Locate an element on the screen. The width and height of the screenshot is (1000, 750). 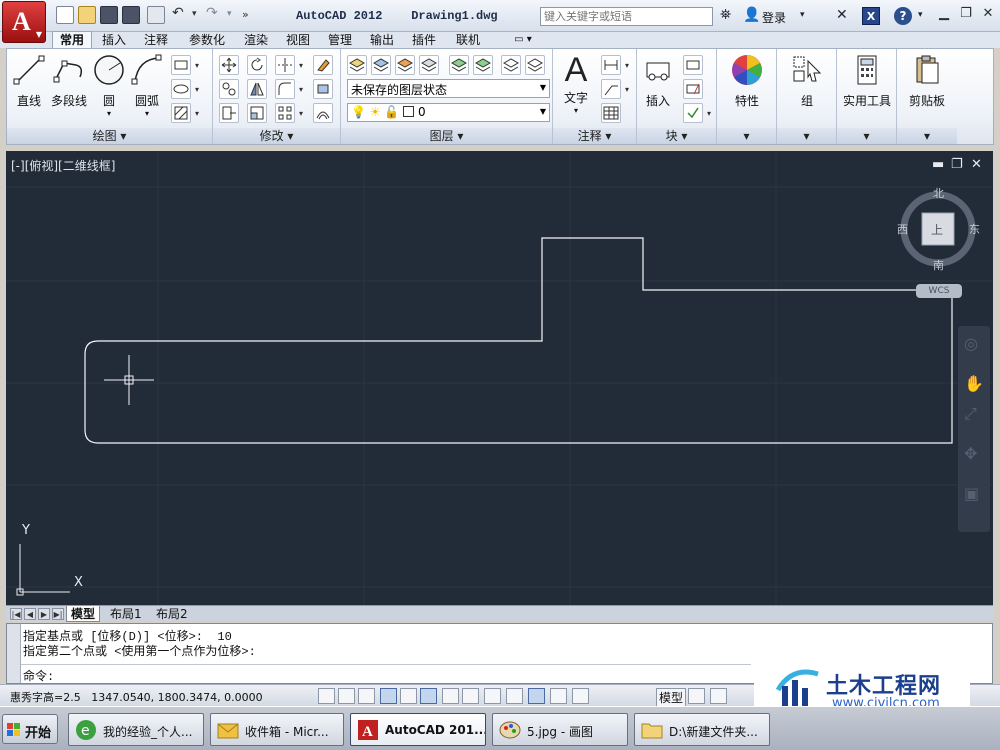
snap-mode-icon is located at coordinates (346, 696).